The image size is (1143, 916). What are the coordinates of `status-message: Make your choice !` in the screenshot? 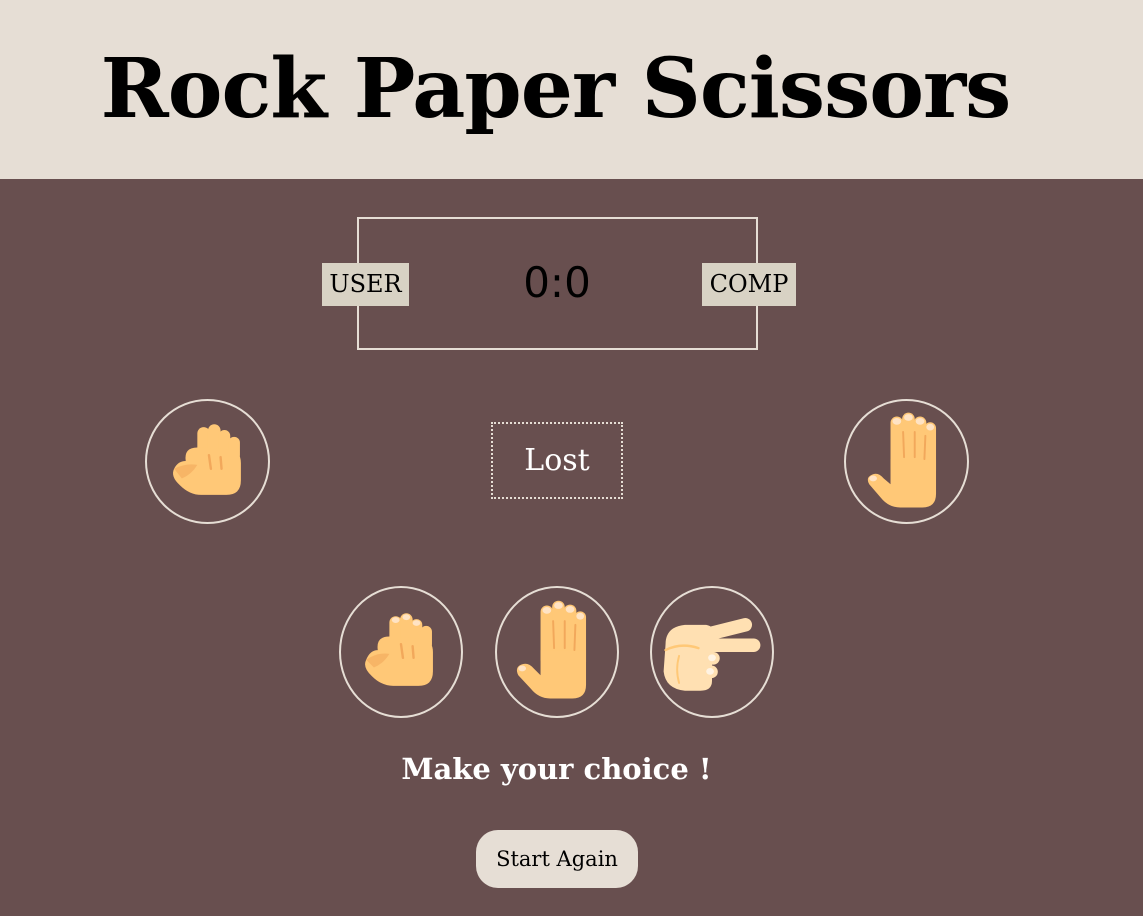 It's located at (556, 769).